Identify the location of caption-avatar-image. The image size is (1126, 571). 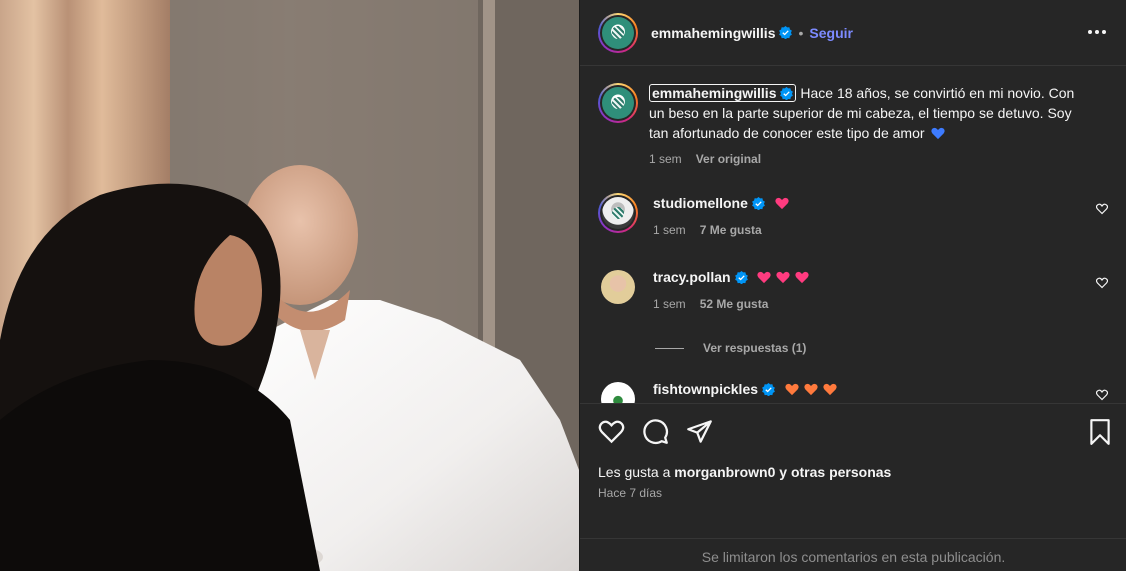
(618, 103).